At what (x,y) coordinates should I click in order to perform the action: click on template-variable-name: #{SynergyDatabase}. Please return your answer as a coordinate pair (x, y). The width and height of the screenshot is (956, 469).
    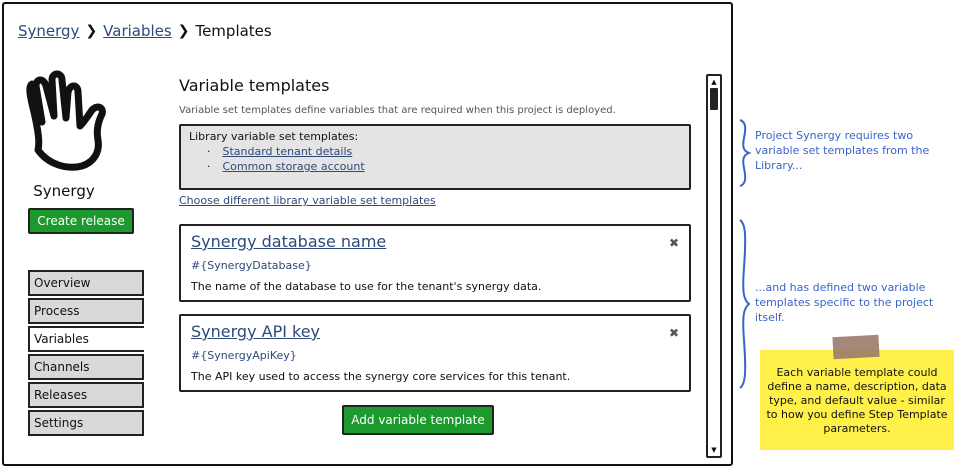
    Looking at the image, I should click on (251, 265).